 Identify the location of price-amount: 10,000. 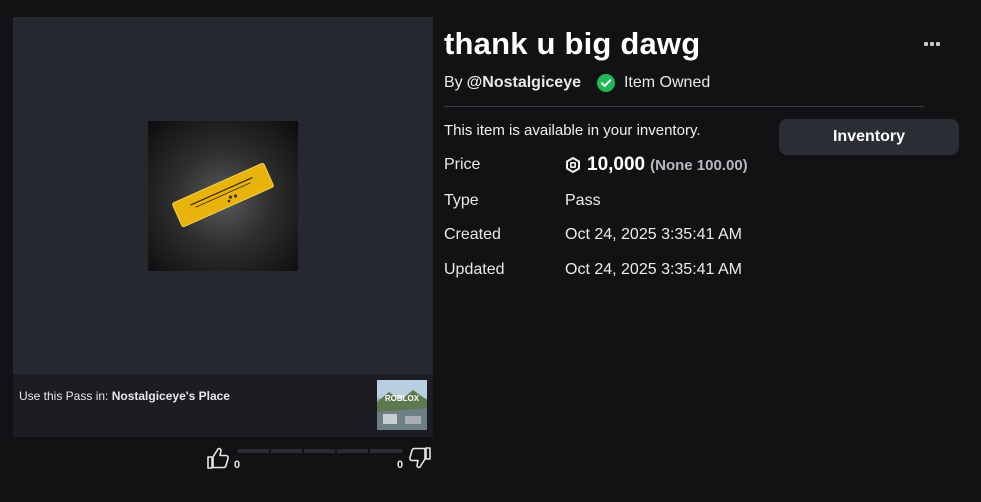
(616, 164).